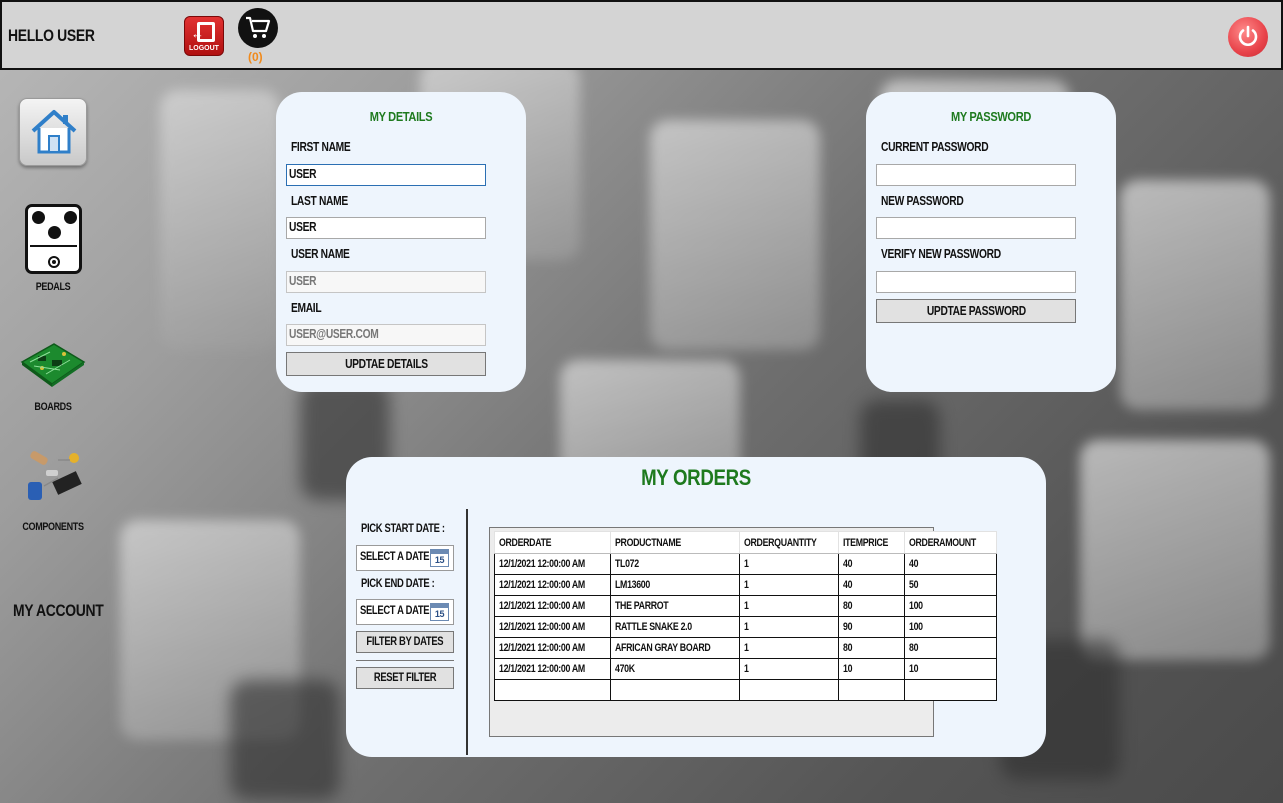  What do you see at coordinates (398, 584) in the screenshot?
I see `end-date-label: PICK END DATE :` at bounding box center [398, 584].